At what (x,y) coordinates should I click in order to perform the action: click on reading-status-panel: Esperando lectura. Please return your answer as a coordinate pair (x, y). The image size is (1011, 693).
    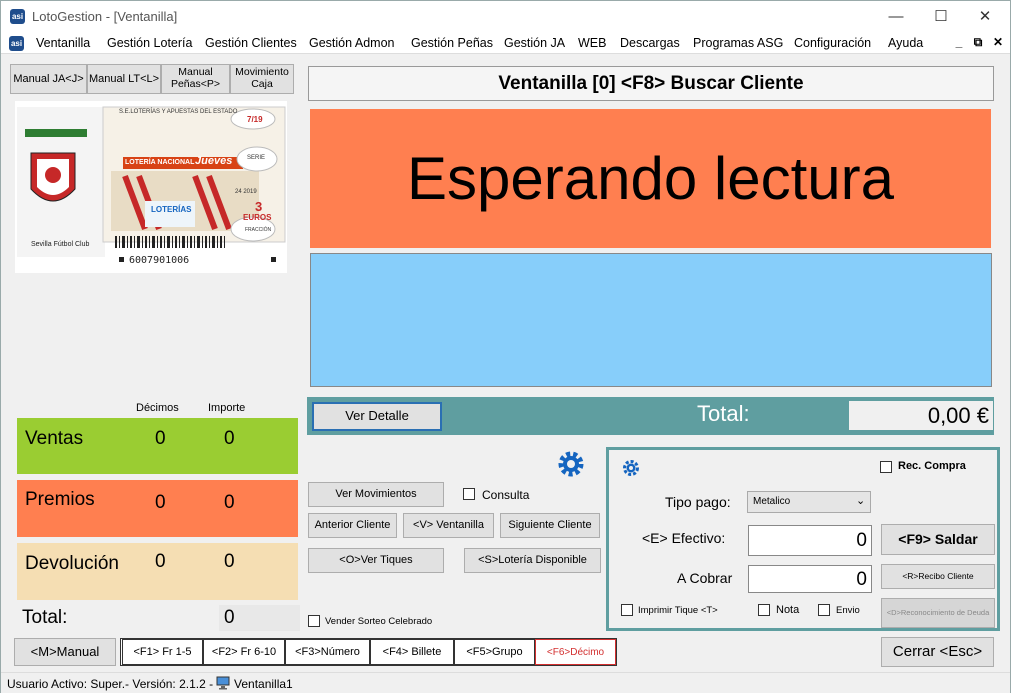
    Looking at the image, I should click on (650, 178).